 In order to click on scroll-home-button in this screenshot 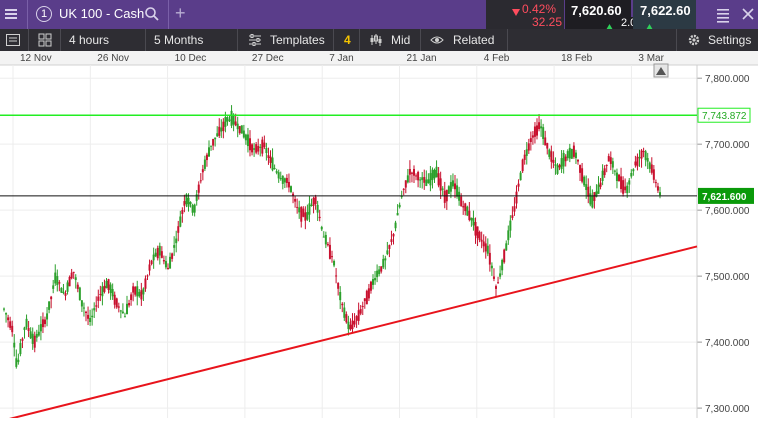, I will do `click(661, 70)`.